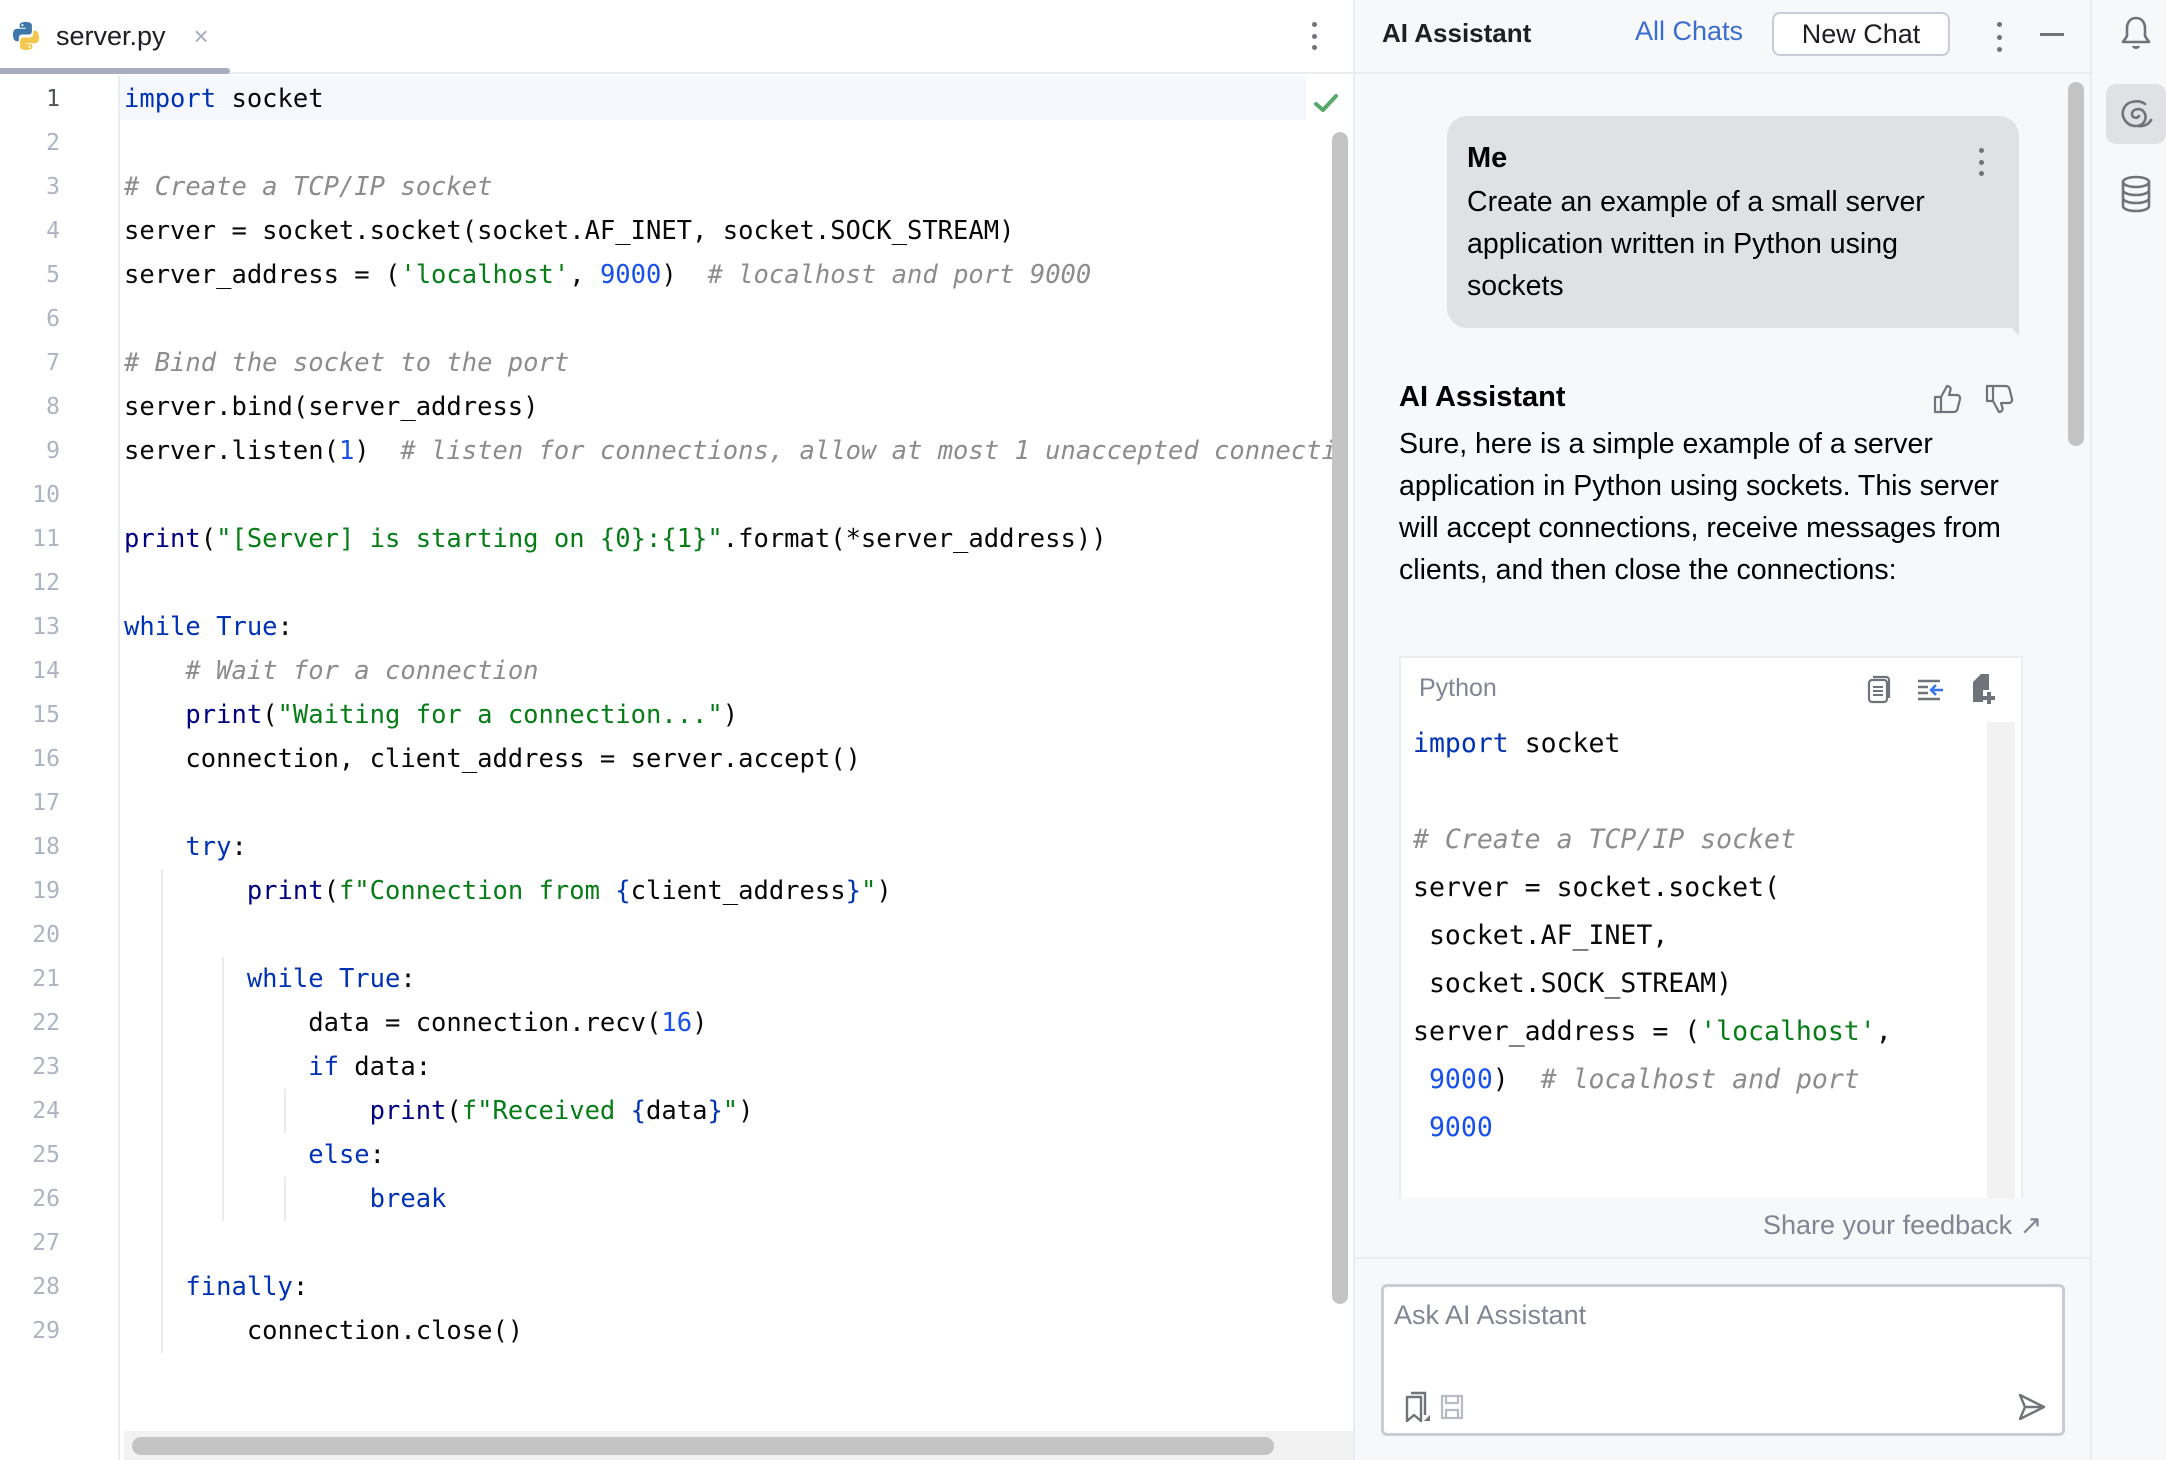  What do you see at coordinates (1458, 688) in the screenshot?
I see `code-block-language: Python` at bounding box center [1458, 688].